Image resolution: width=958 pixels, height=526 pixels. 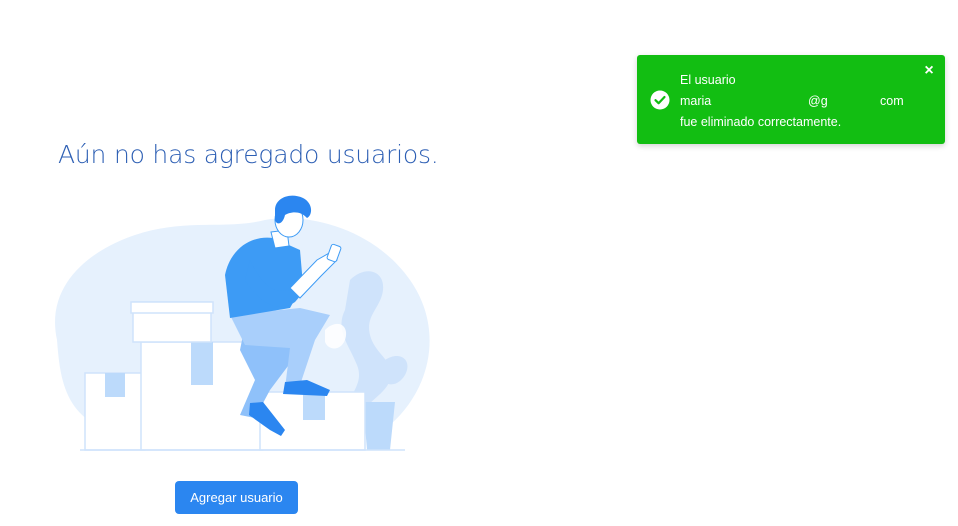 I want to click on add-user-button: Agregar usuario, so click(x=236, y=497).